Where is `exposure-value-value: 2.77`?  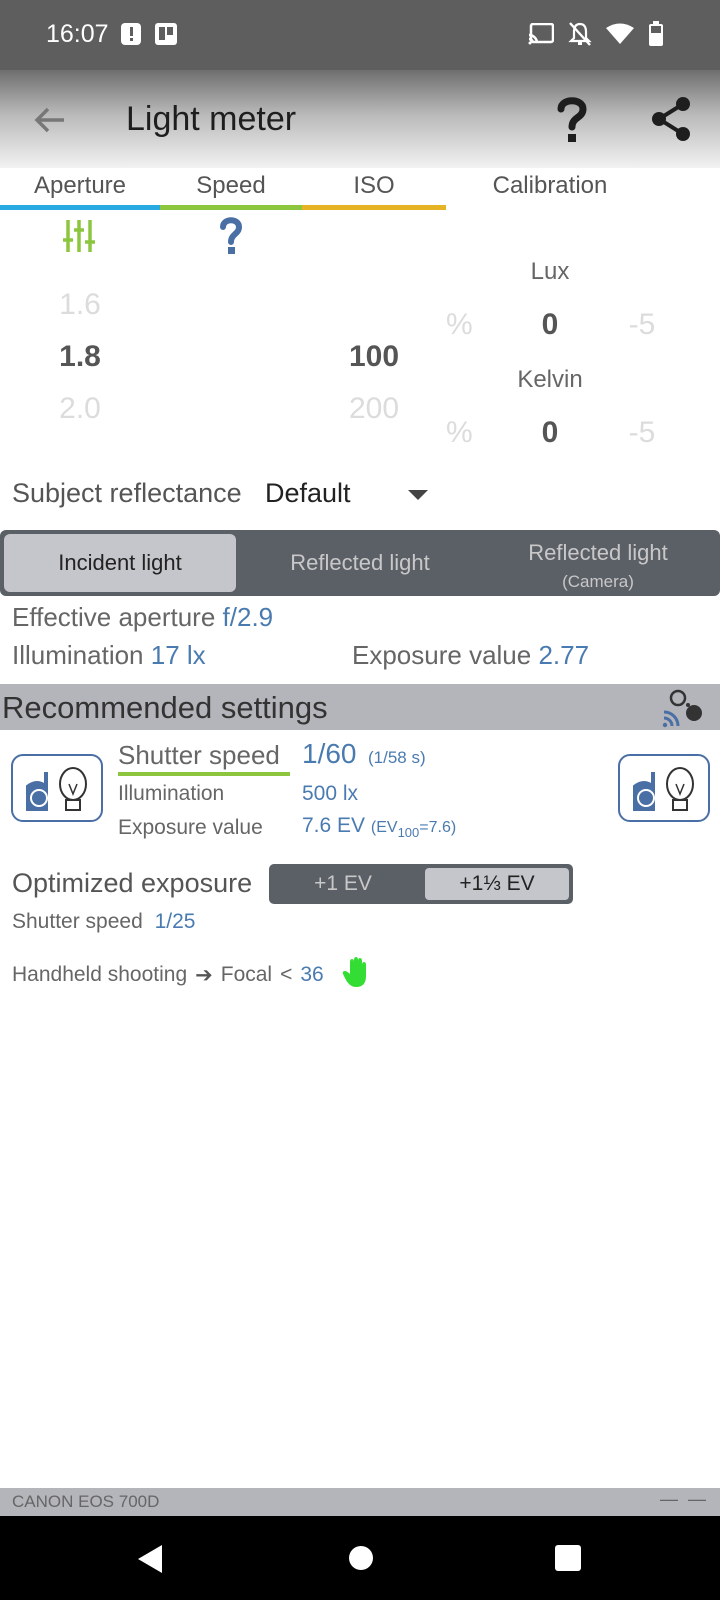 exposure-value-value: 2.77 is located at coordinates (564, 655).